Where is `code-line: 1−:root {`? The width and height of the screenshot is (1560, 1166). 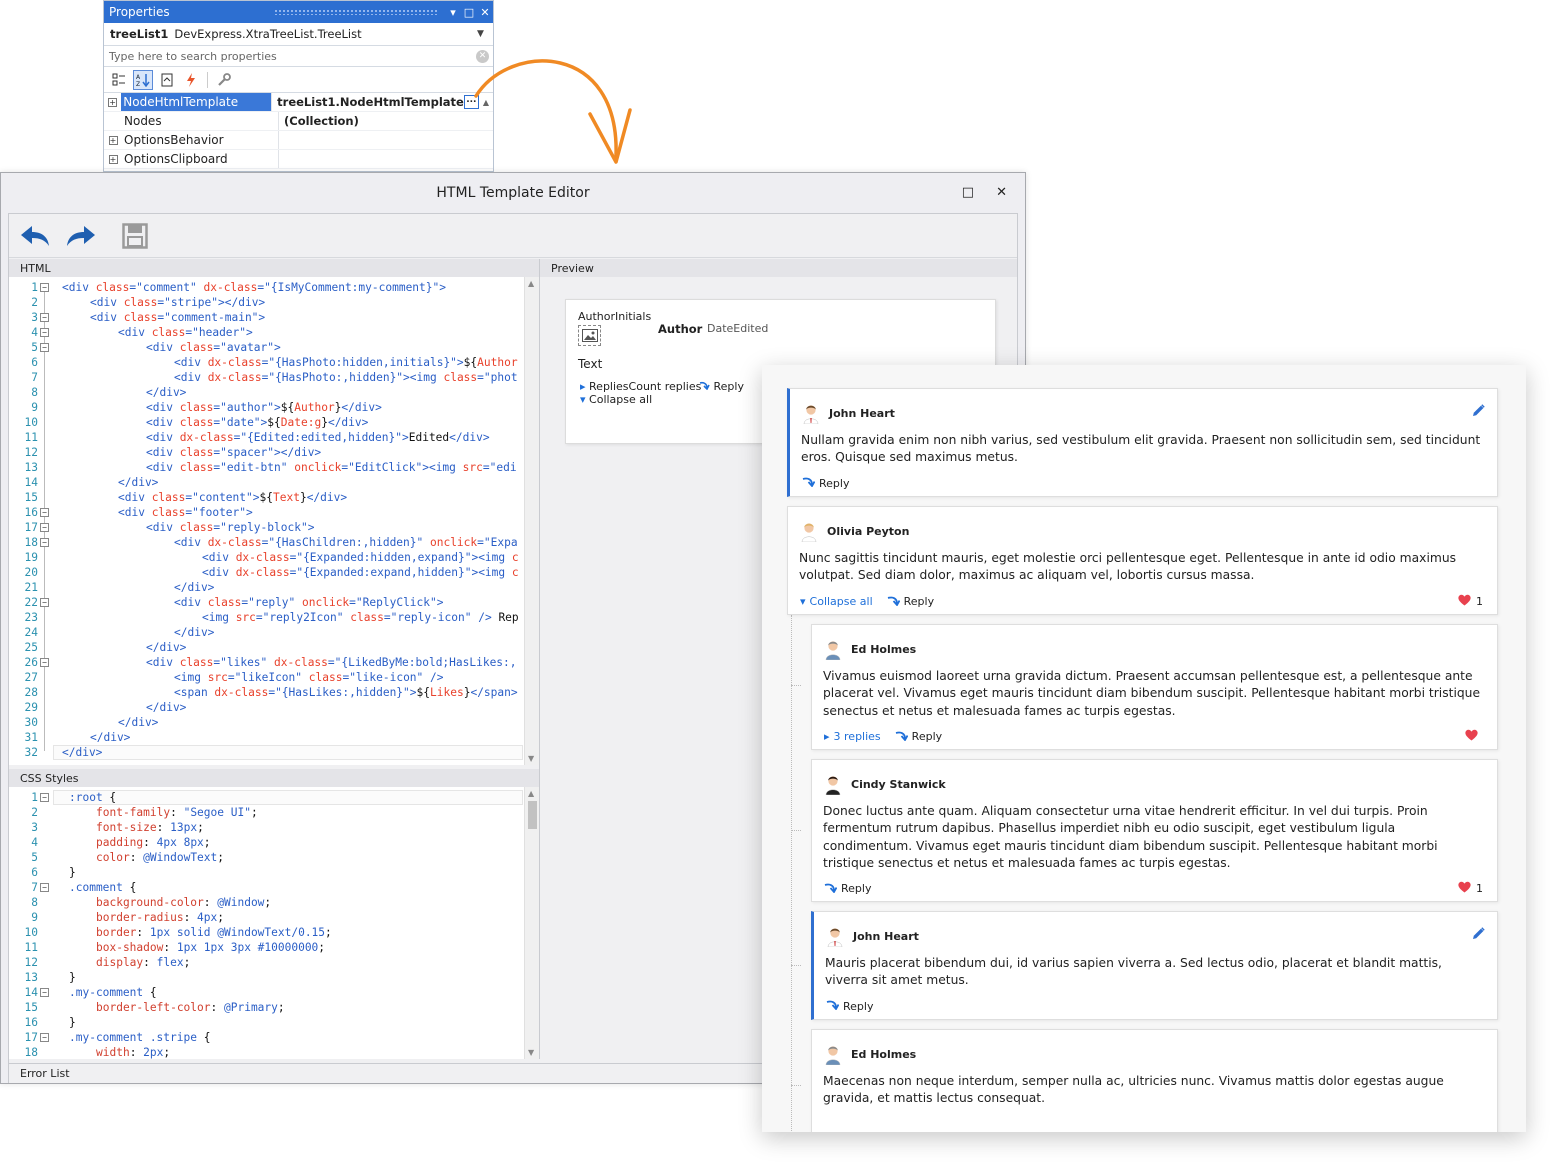 code-line: 1−:root { is located at coordinates (266, 797).